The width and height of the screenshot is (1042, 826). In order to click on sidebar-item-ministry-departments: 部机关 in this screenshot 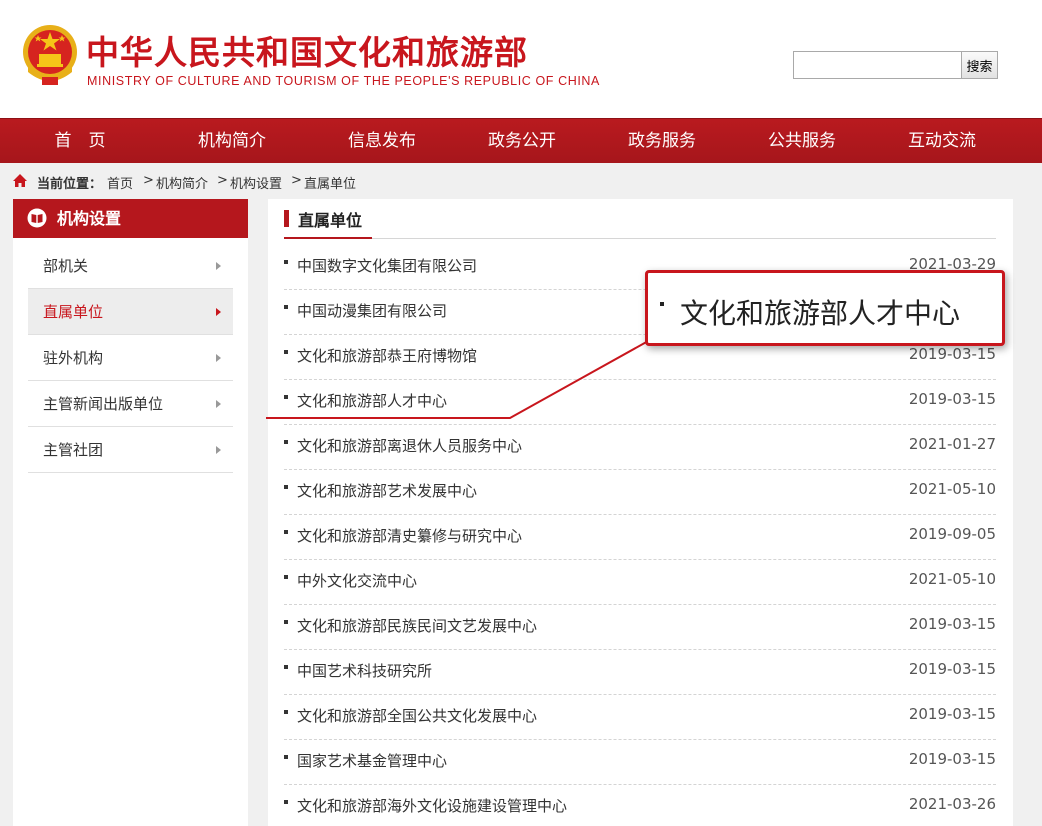, I will do `click(130, 266)`.